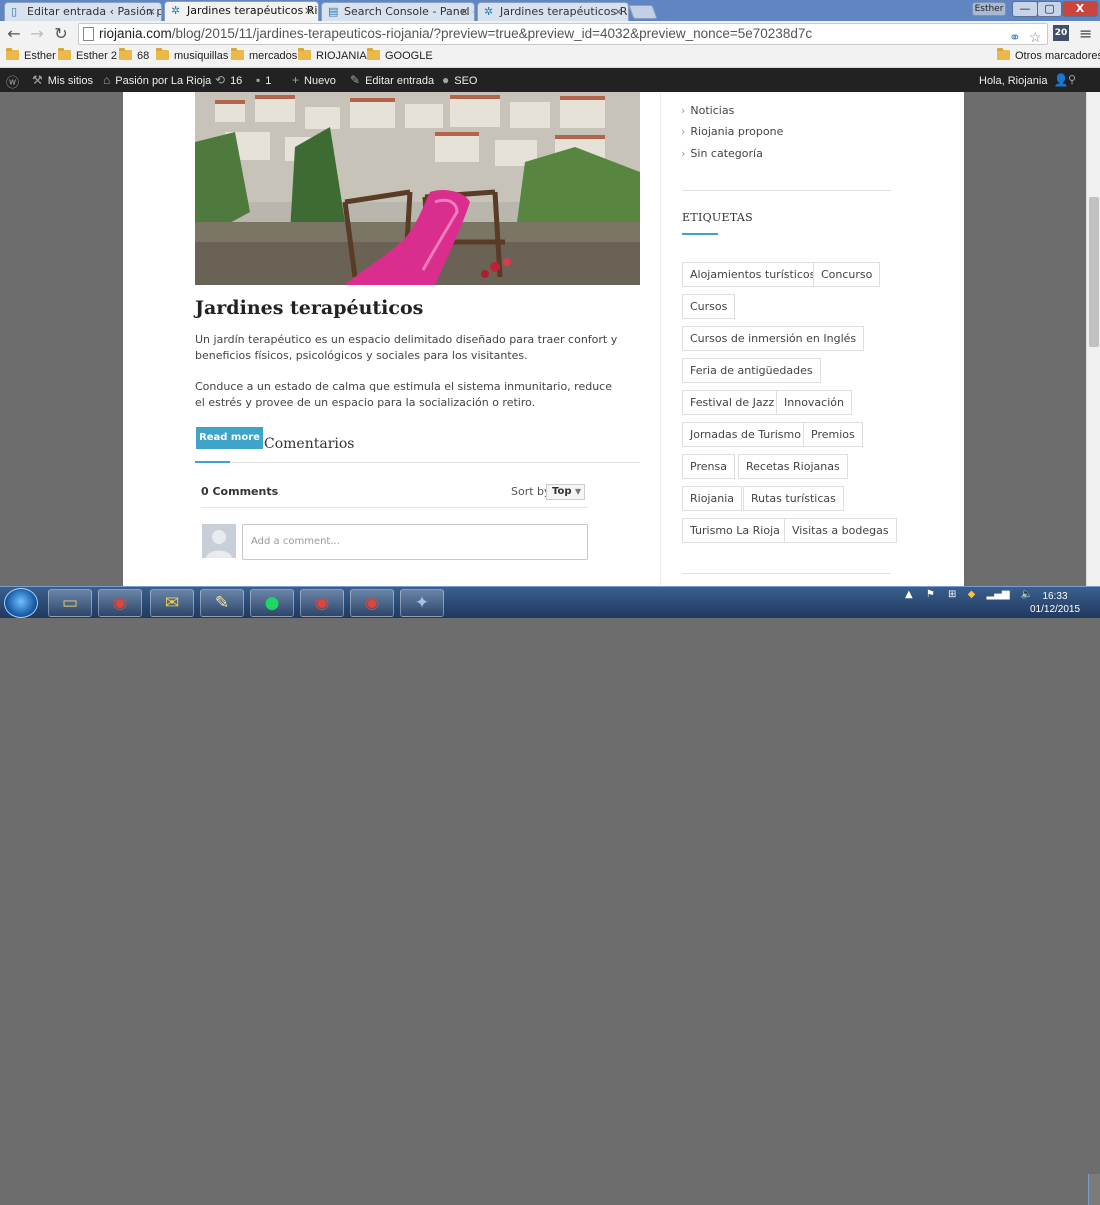 The image size is (1100, 1205). I want to click on category-link: Sin categoría, so click(721, 153).